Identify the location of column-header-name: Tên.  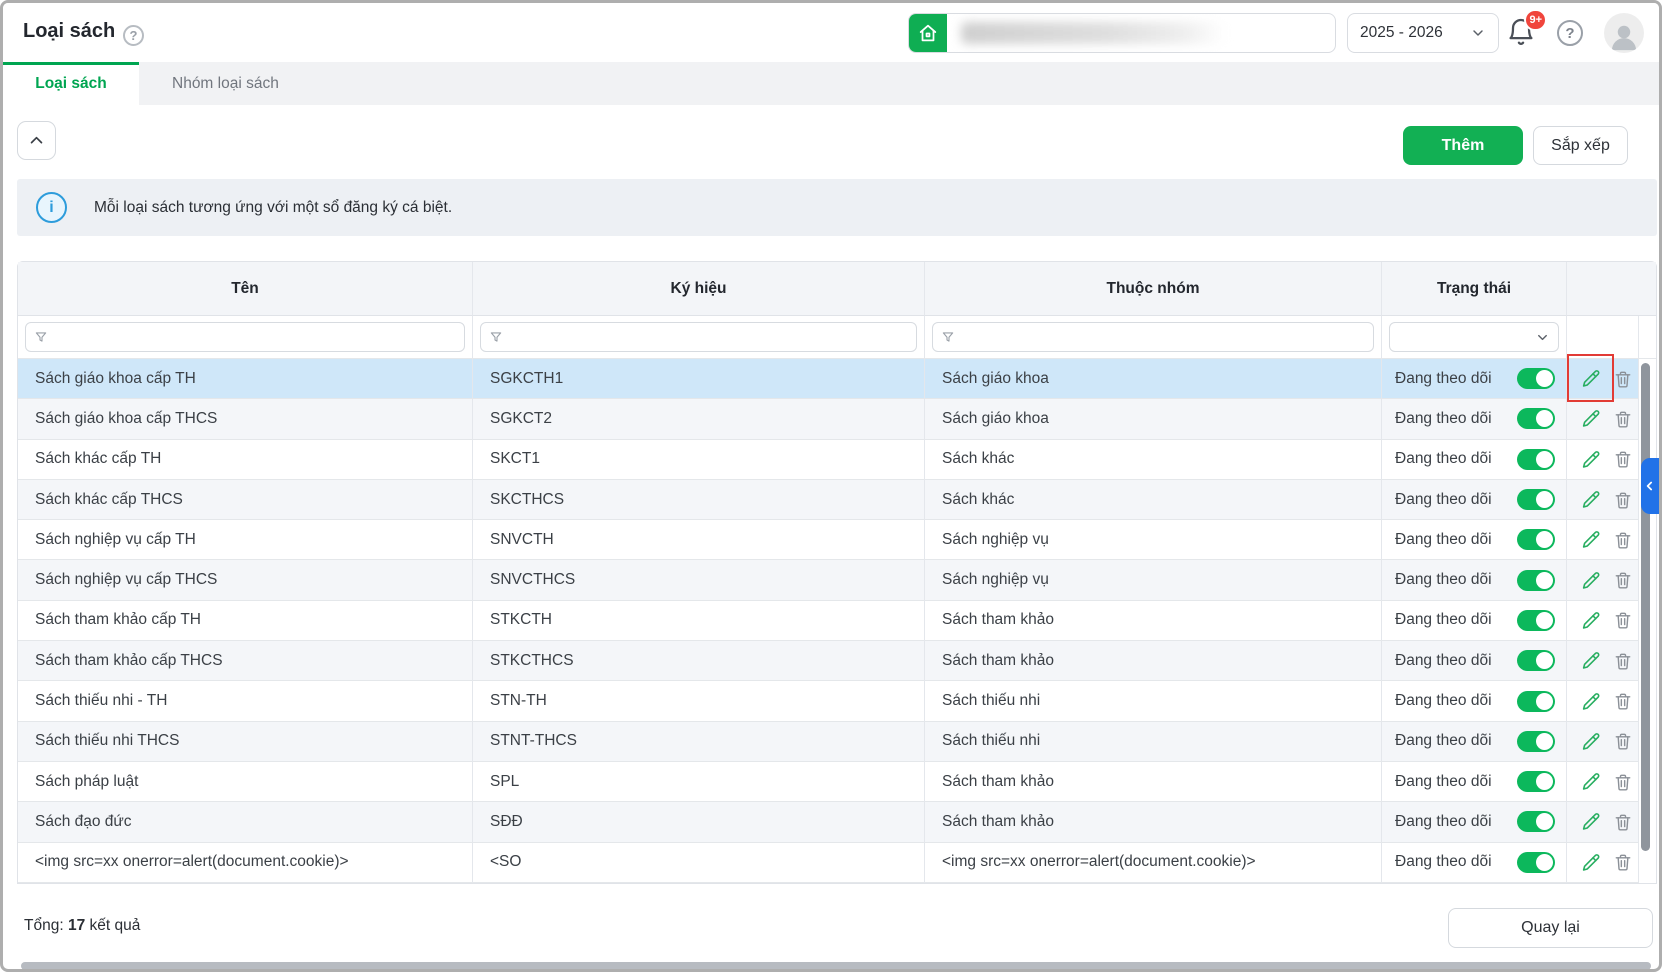
(245, 289).